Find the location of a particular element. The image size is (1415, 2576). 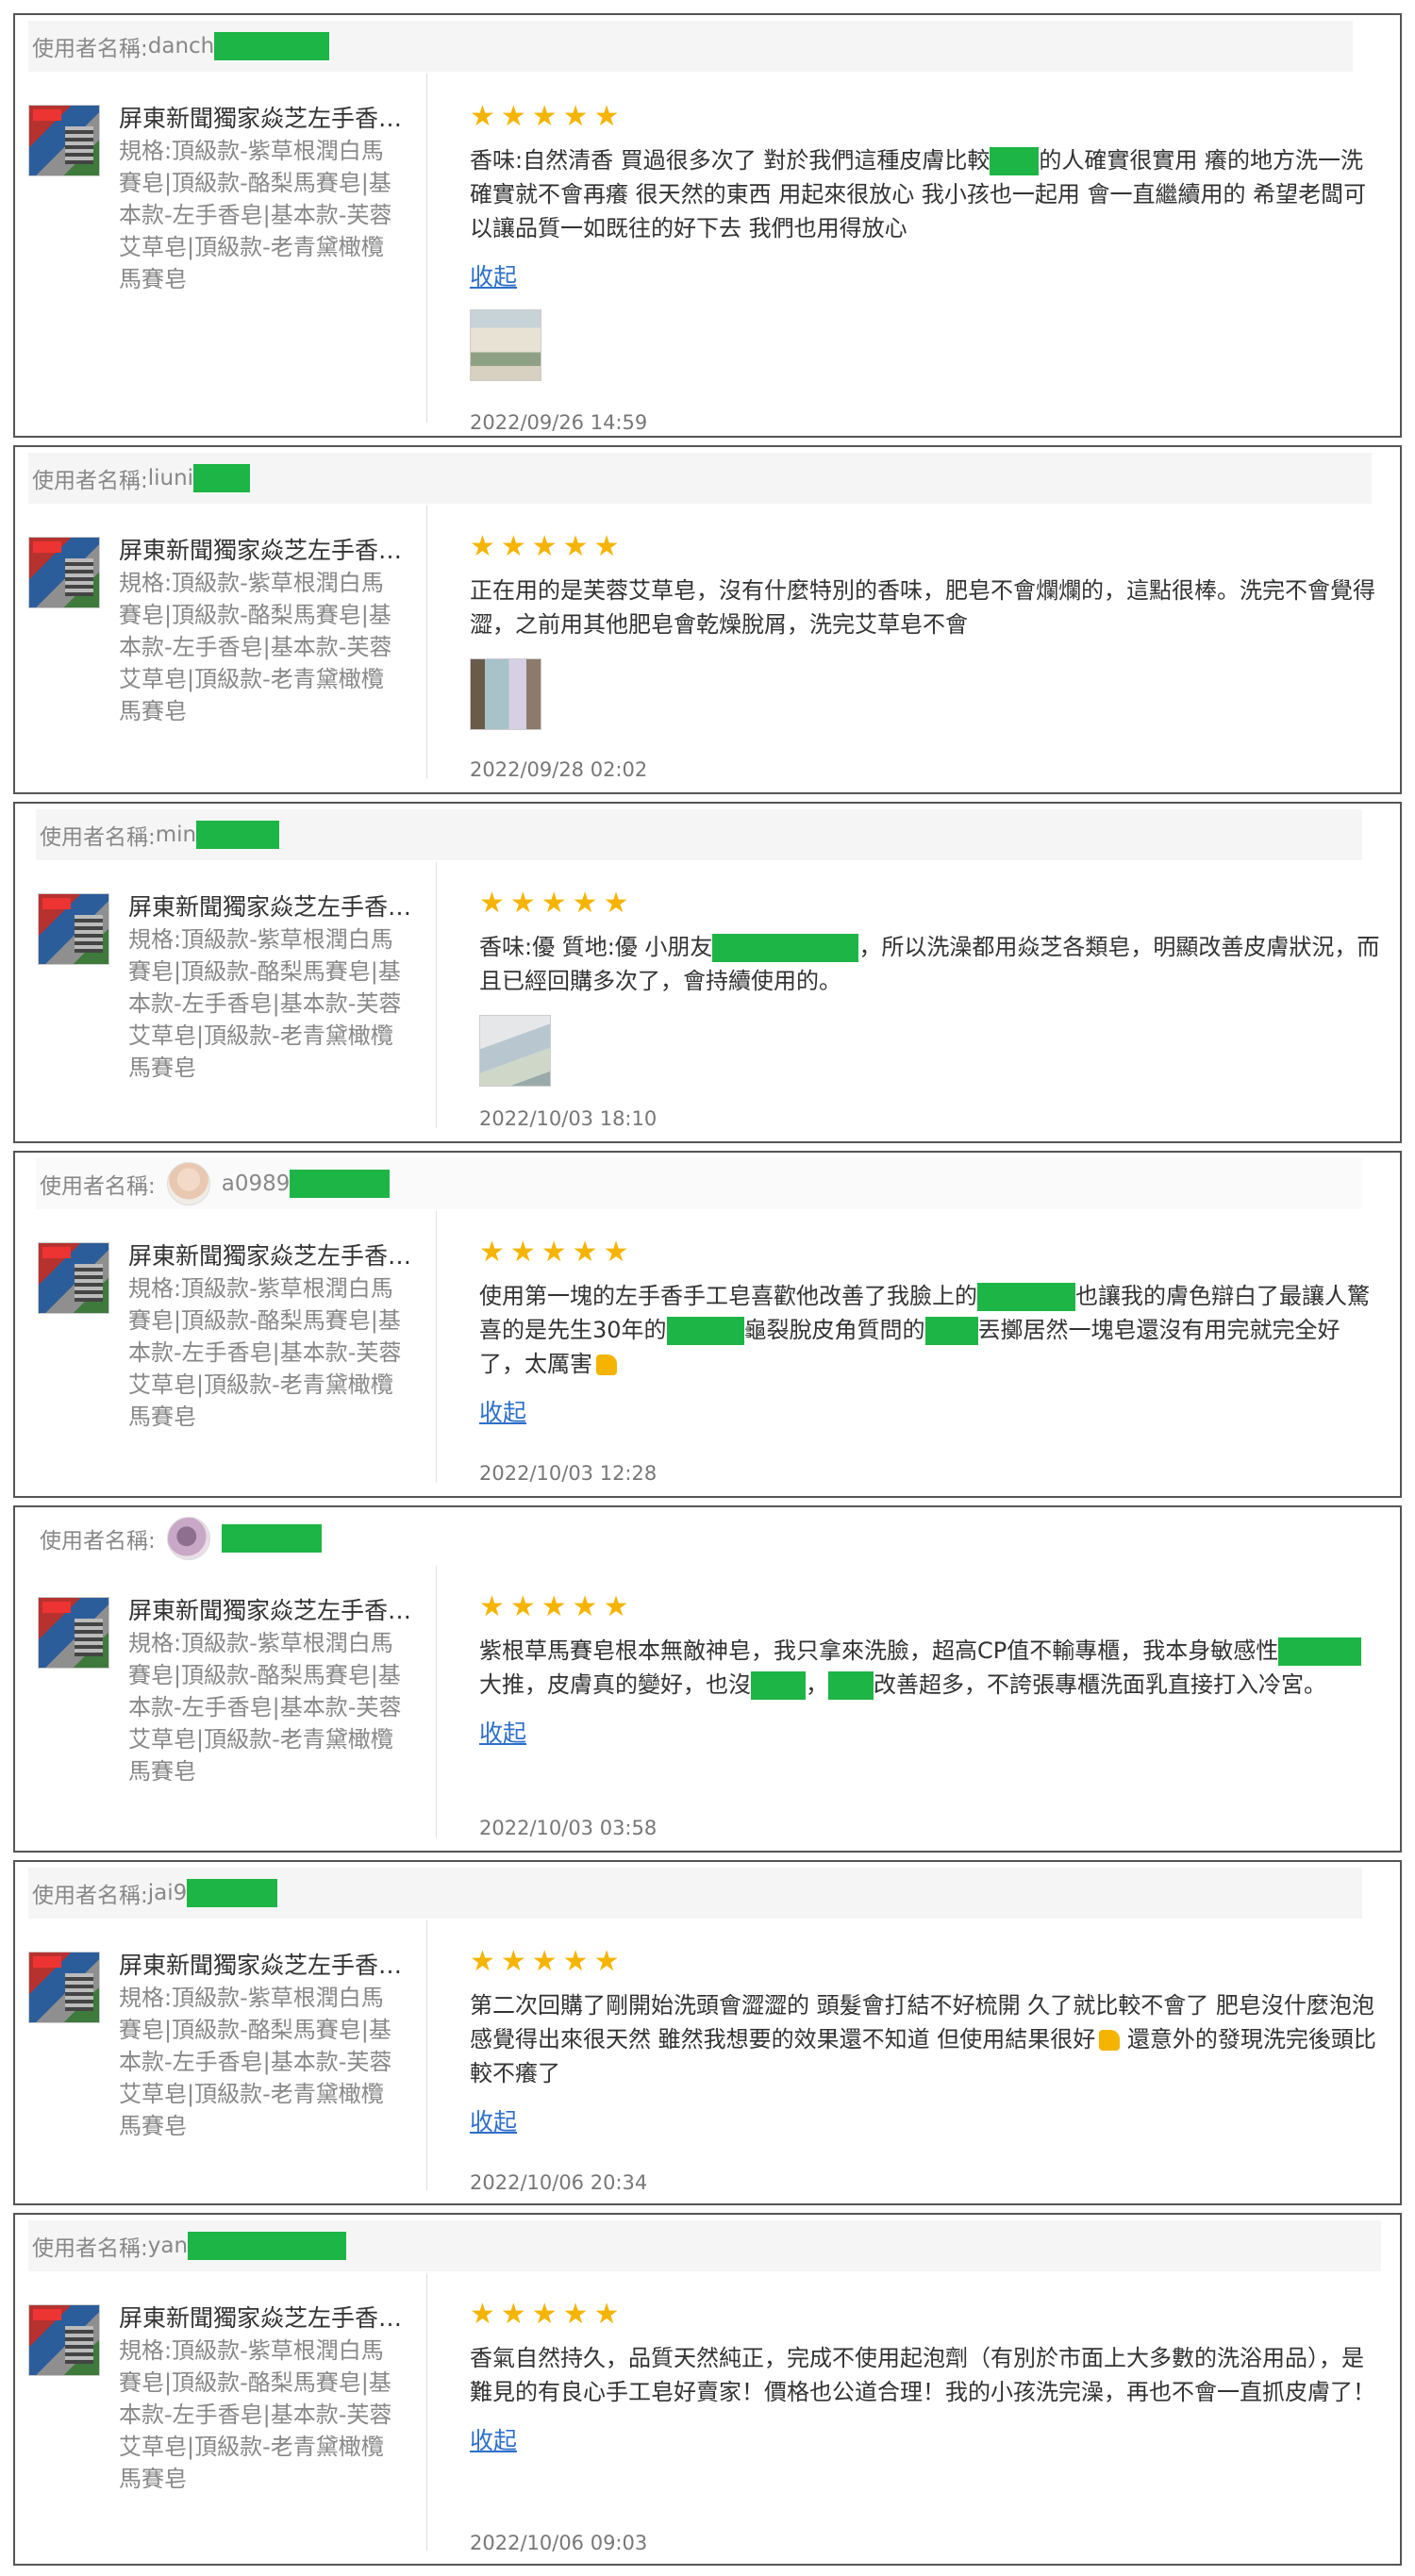

review-date: 2022/10/06 20:34 is located at coordinates (559, 2182).